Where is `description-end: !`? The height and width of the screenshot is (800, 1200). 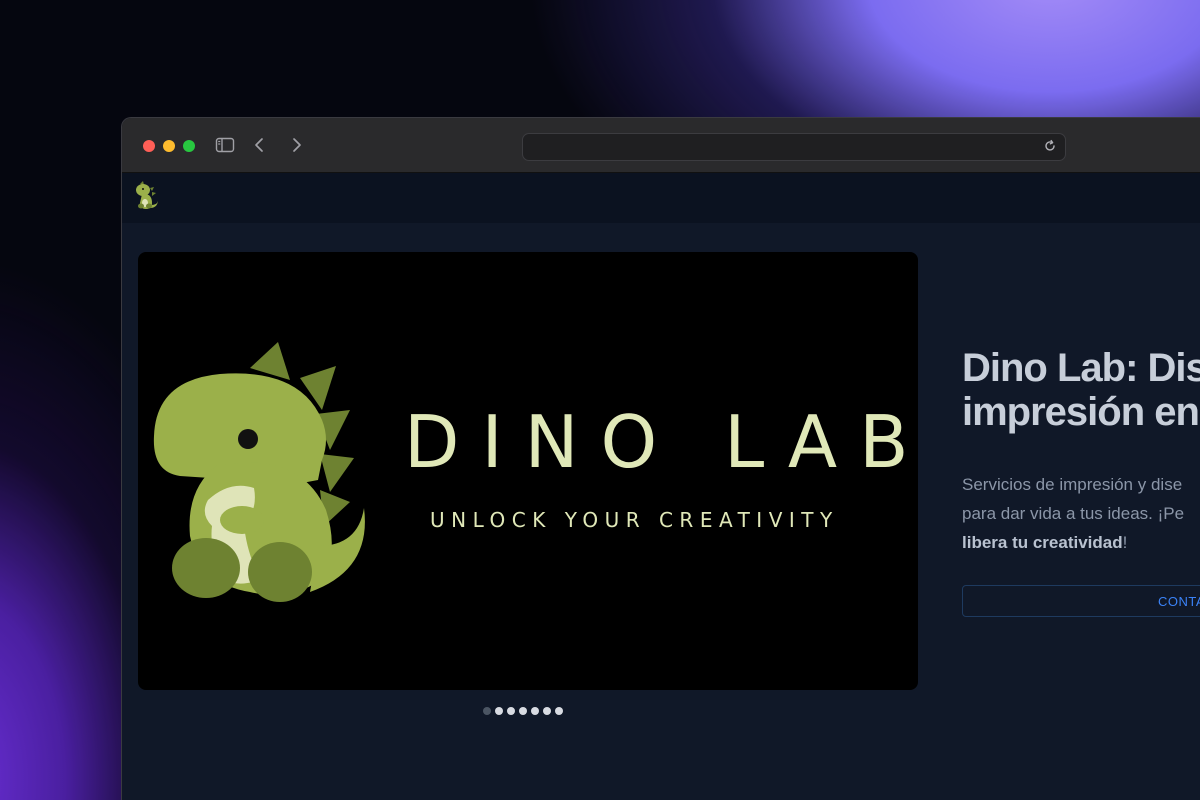 description-end: ! is located at coordinates (1125, 542).